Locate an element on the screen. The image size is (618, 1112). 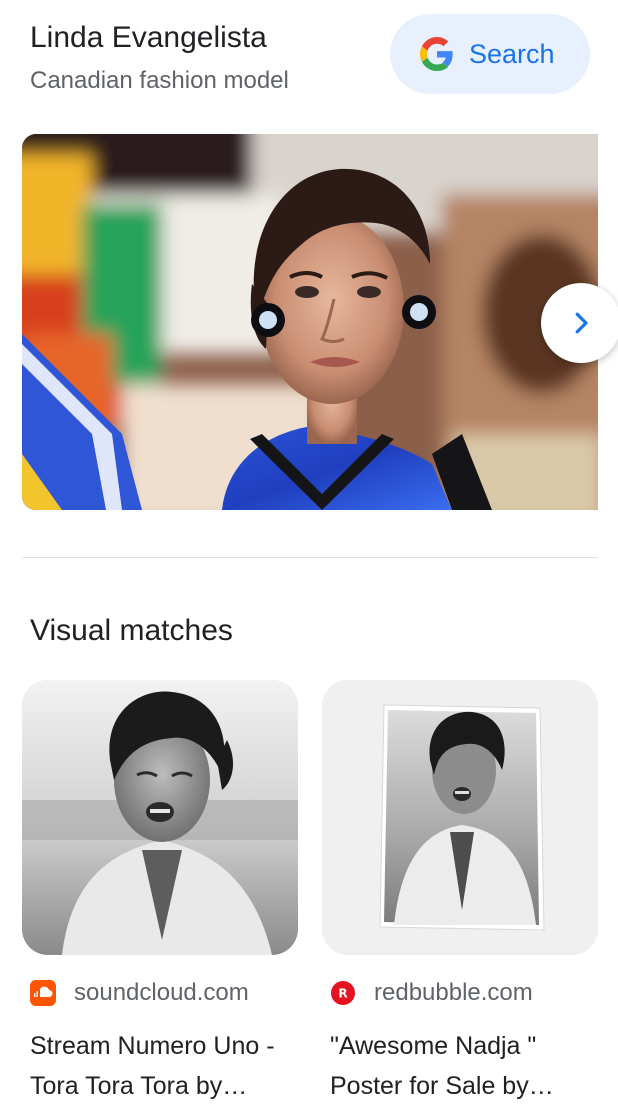
match-source-name: soundcloud.com is located at coordinates (161, 992).